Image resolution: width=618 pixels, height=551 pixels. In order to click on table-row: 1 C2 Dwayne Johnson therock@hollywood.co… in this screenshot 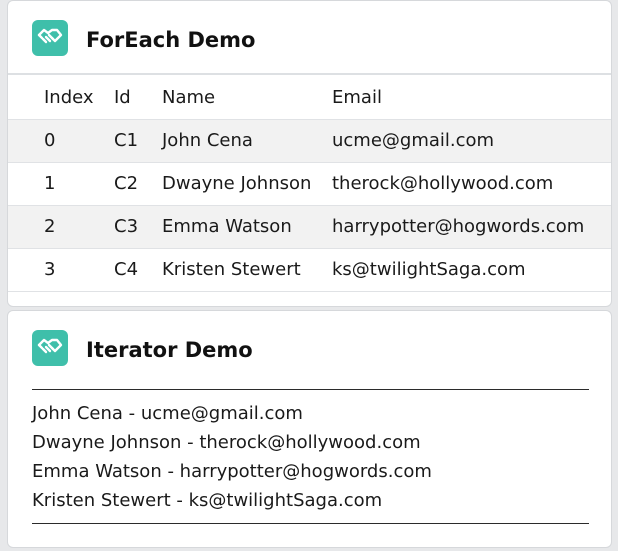, I will do `click(309, 183)`.